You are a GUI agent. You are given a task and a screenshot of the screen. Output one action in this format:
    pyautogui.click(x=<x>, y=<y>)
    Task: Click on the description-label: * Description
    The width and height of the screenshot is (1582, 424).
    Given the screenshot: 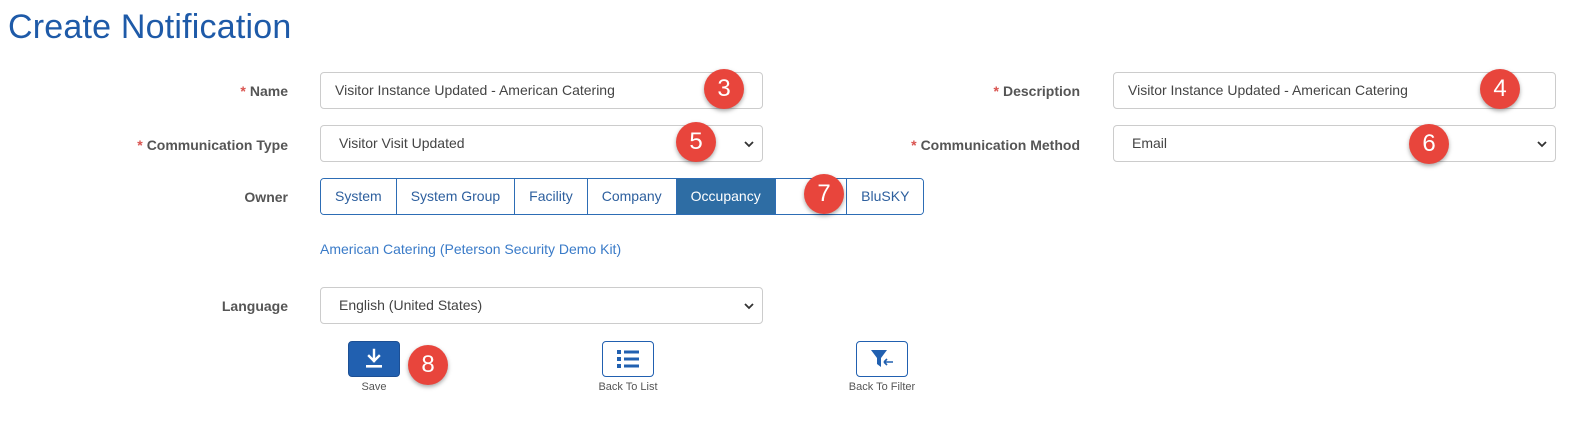 What is the action you would take?
    pyautogui.click(x=1036, y=91)
    